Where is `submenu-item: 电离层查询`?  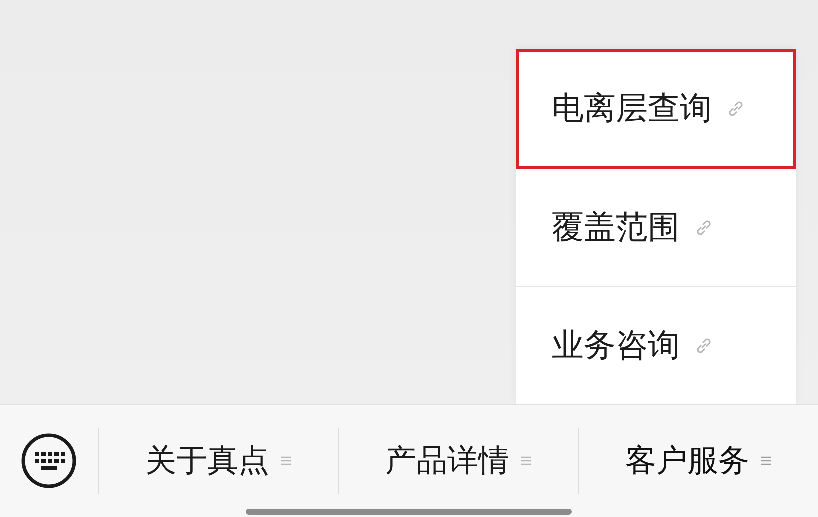
submenu-item: 电离层查询 is located at coordinates (656, 109).